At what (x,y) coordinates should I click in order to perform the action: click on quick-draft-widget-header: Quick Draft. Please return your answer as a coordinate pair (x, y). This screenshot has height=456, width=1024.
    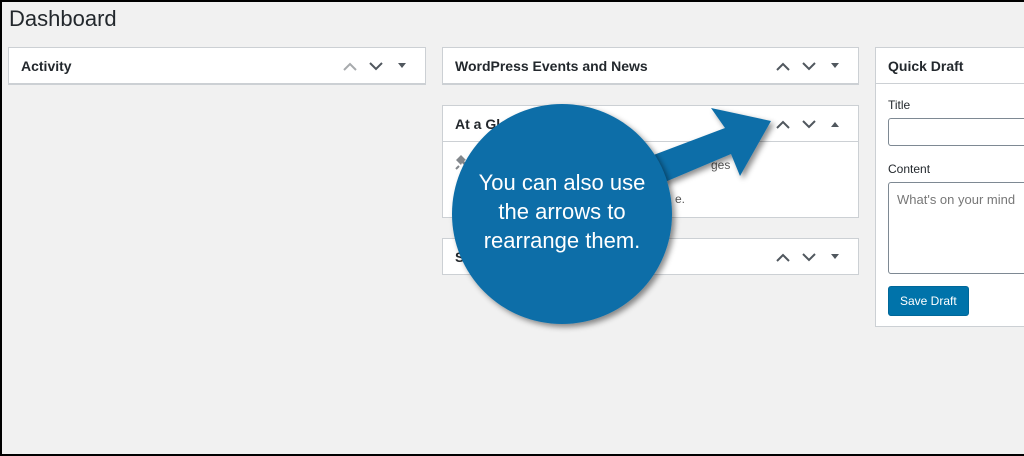
    Looking at the image, I should click on (950, 66).